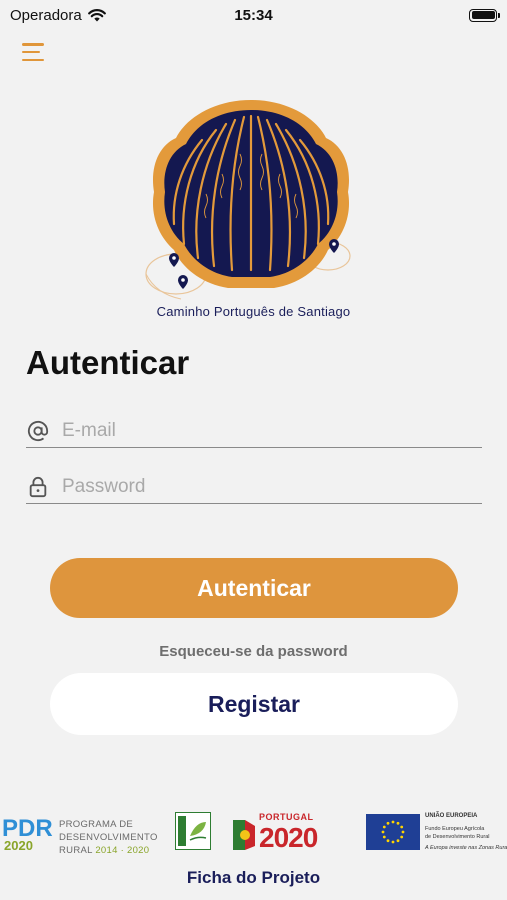 The image size is (507, 900). I want to click on password-field, so click(254, 487).